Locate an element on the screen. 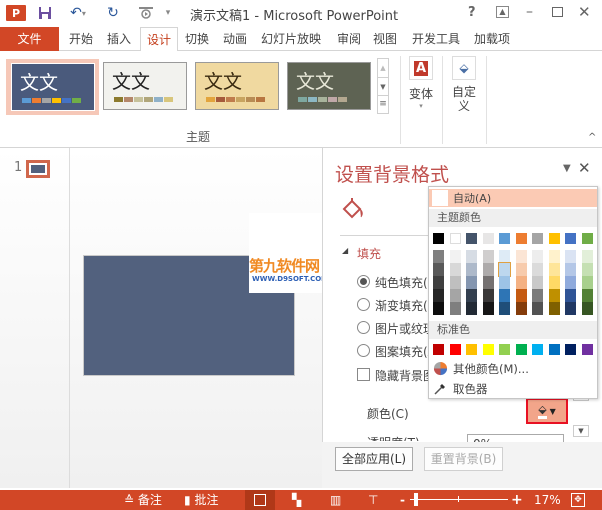  panel-scroll-down: ▼ is located at coordinates (581, 431).